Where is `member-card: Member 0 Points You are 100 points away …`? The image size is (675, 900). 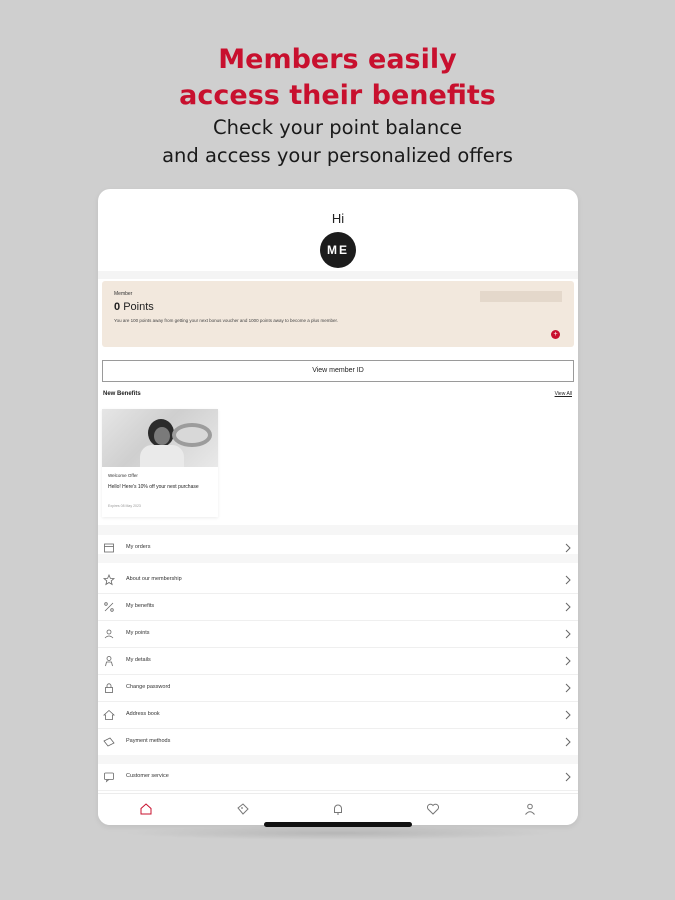
member-card: Member 0 Points You are 100 points away … is located at coordinates (338, 314).